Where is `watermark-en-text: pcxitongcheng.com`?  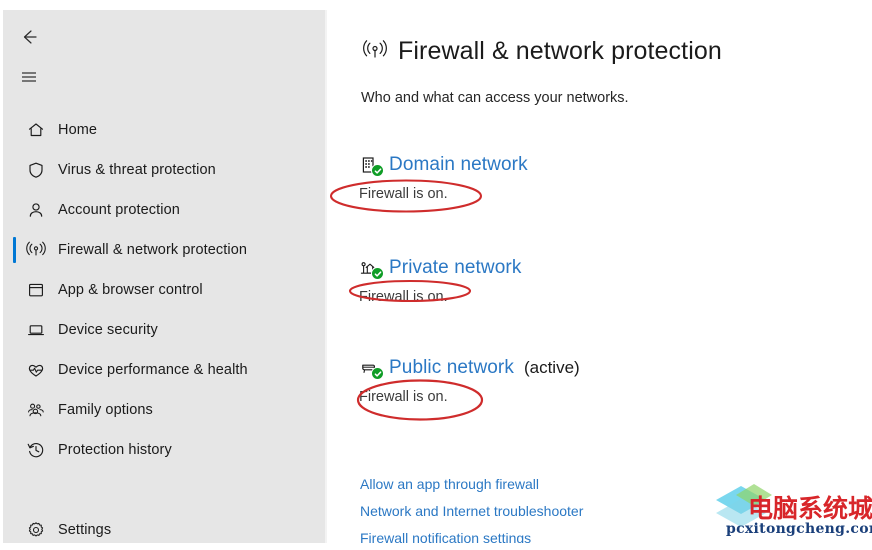 watermark-en-text: pcxitongcheng.com is located at coordinates (799, 529).